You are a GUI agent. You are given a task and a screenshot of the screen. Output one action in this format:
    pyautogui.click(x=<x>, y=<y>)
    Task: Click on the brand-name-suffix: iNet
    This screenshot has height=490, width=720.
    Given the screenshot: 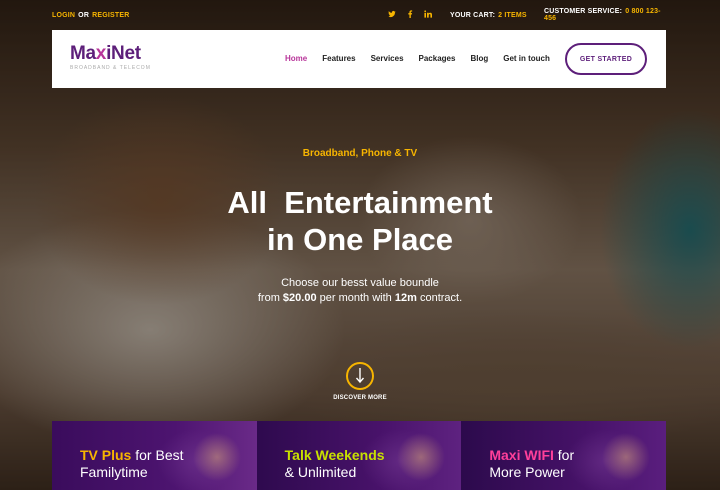 What is the action you would take?
    pyautogui.click(x=123, y=53)
    